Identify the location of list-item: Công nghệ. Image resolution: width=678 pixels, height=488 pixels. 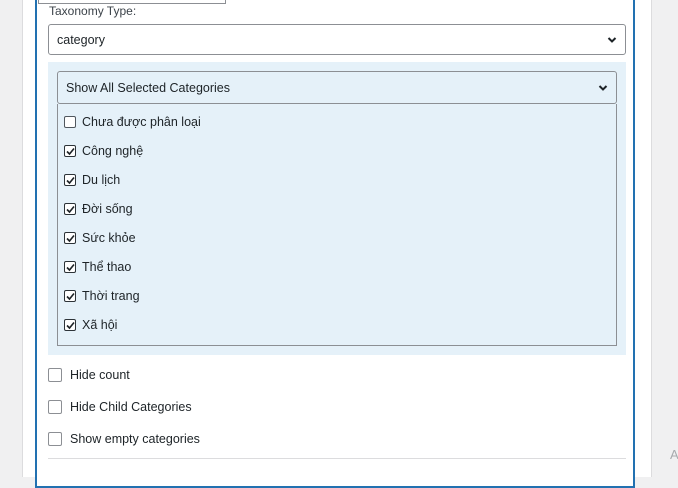
(103, 151).